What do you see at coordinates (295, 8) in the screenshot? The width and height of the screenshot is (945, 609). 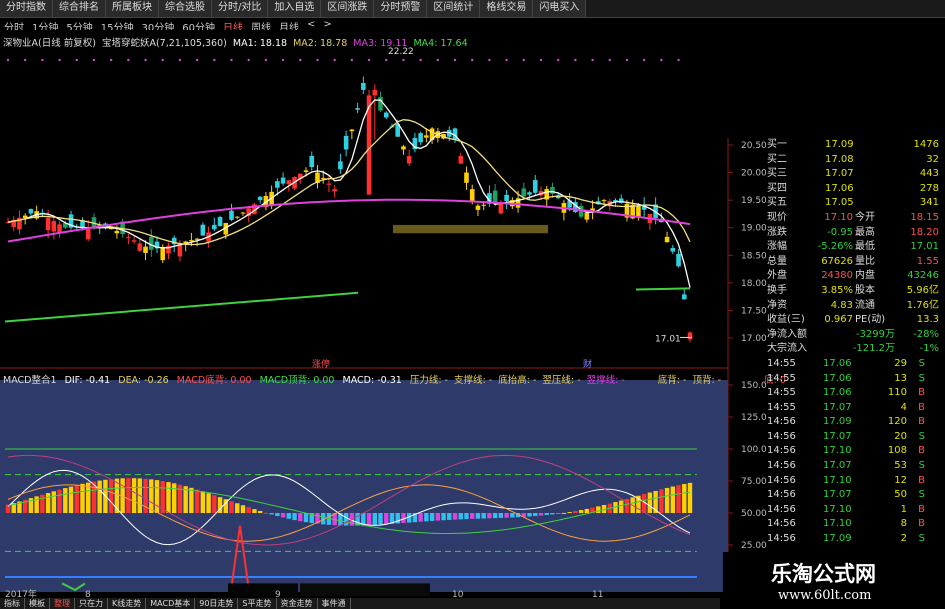 I see `toolbar-button-5: 加入自选` at bounding box center [295, 8].